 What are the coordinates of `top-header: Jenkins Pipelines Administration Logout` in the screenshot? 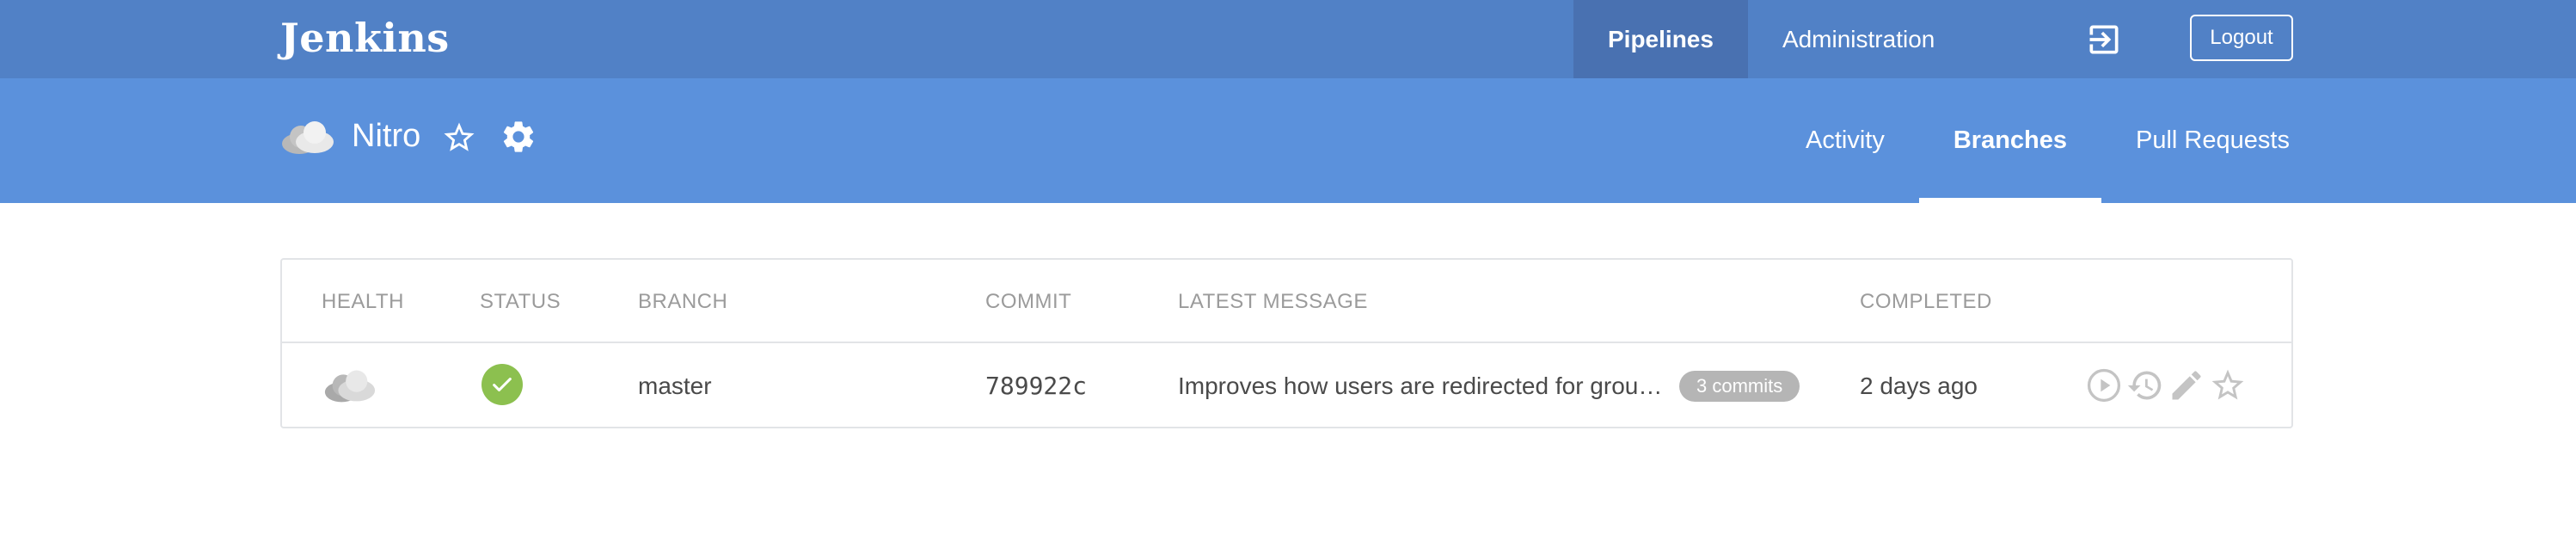 It's located at (1288, 39).